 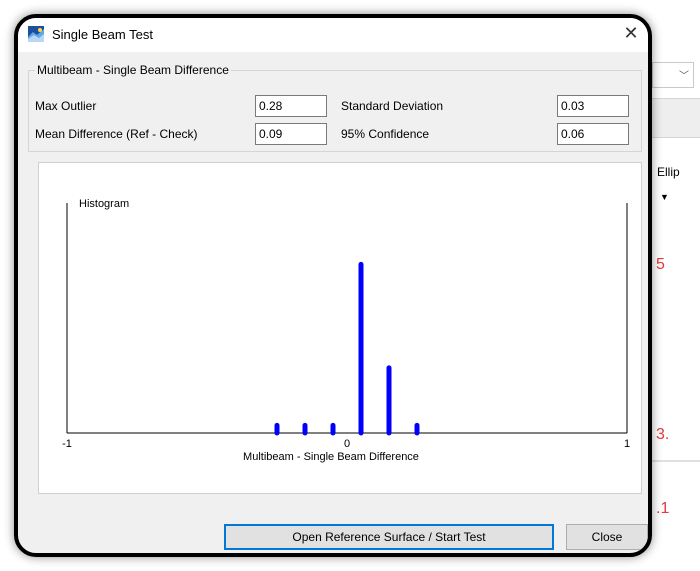 What do you see at coordinates (347, 444) in the screenshot?
I see `x-tick-label: 0` at bounding box center [347, 444].